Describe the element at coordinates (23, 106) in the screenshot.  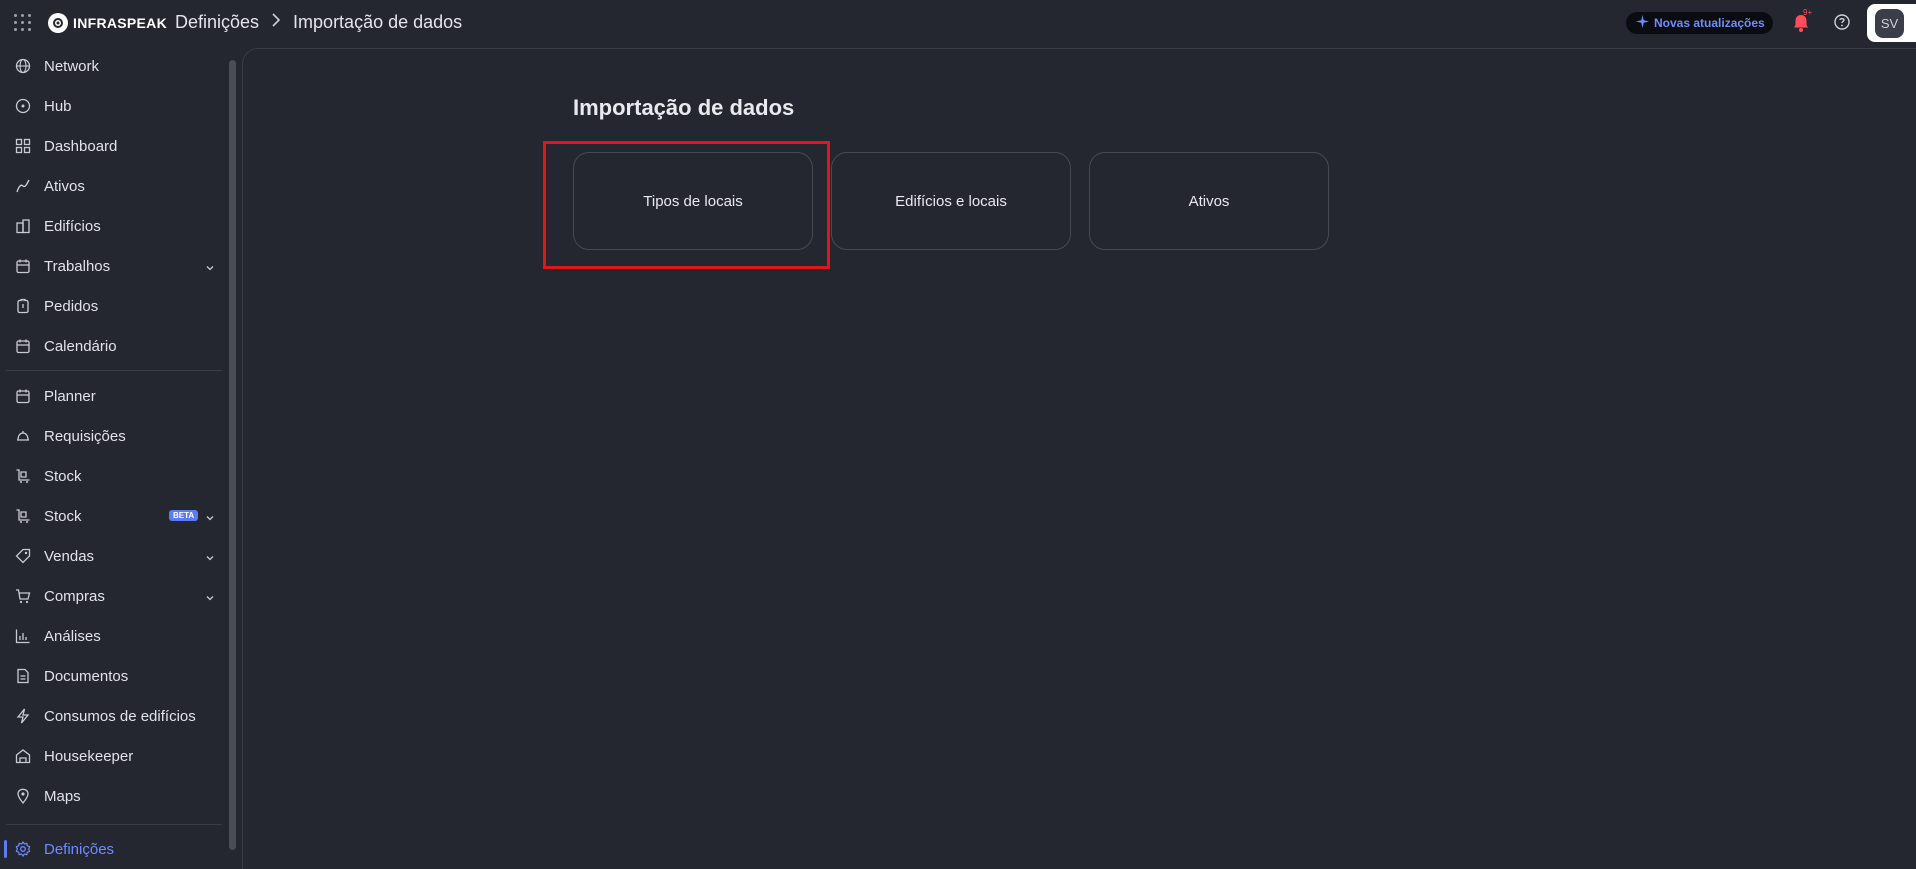
I see `hub-icon` at that location.